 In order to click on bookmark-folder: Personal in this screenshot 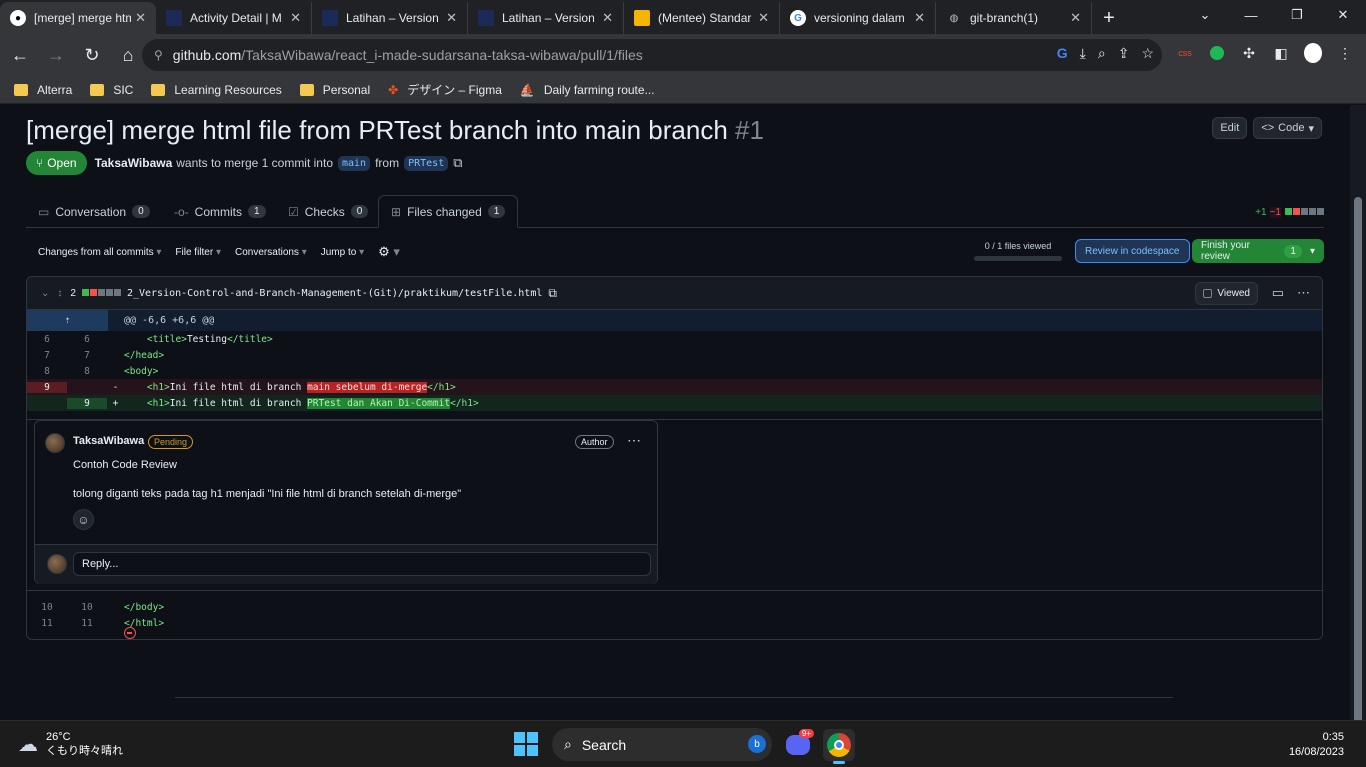, I will do `click(334, 90)`.